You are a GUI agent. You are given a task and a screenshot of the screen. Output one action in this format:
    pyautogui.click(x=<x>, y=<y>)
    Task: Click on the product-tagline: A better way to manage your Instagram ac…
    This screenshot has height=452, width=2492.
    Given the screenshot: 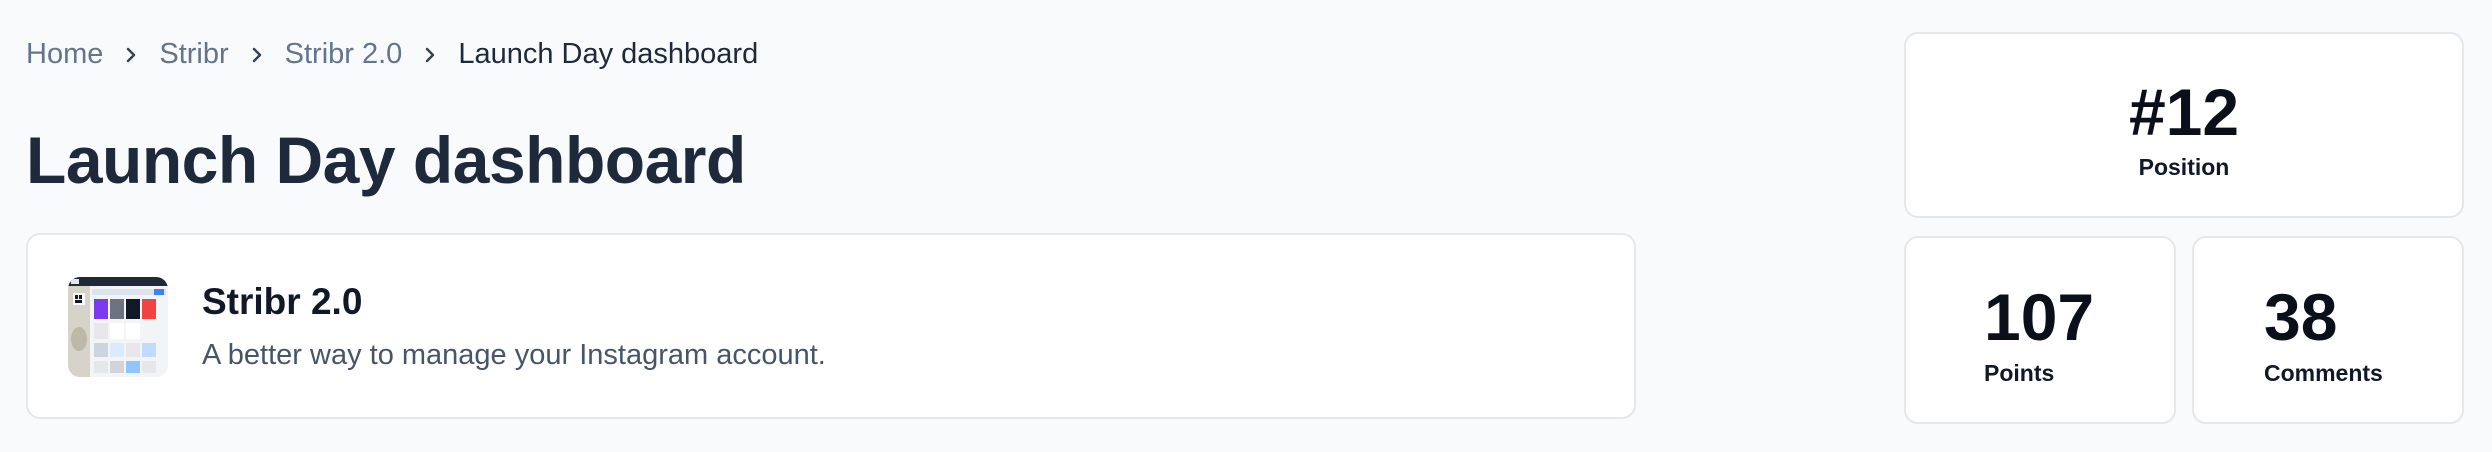 What is the action you would take?
    pyautogui.click(x=514, y=355)
    